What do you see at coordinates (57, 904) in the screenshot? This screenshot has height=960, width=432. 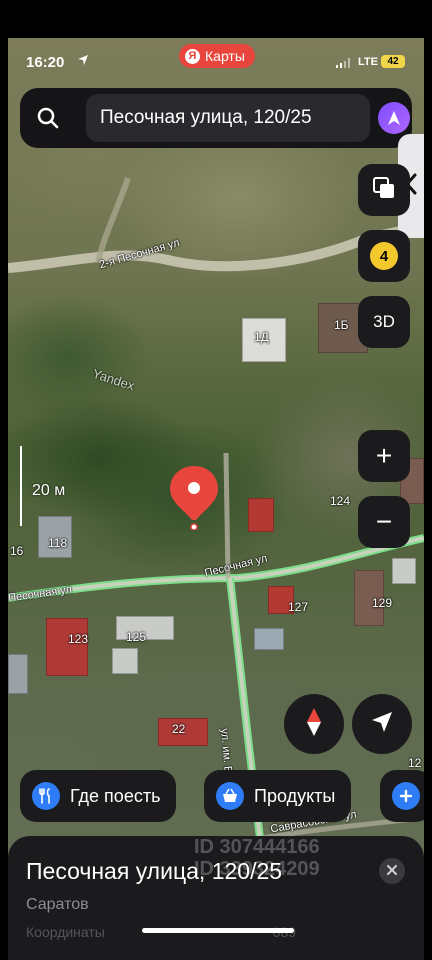 I see `place-city: Саратов` at bounding box center [57, 904].